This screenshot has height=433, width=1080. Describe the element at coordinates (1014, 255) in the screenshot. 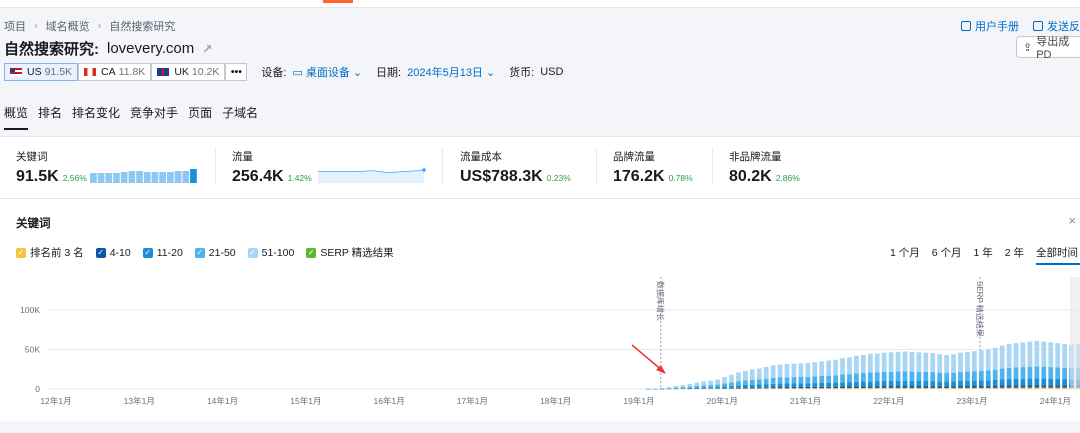

I see `period-2-years: 2 年` at that location.